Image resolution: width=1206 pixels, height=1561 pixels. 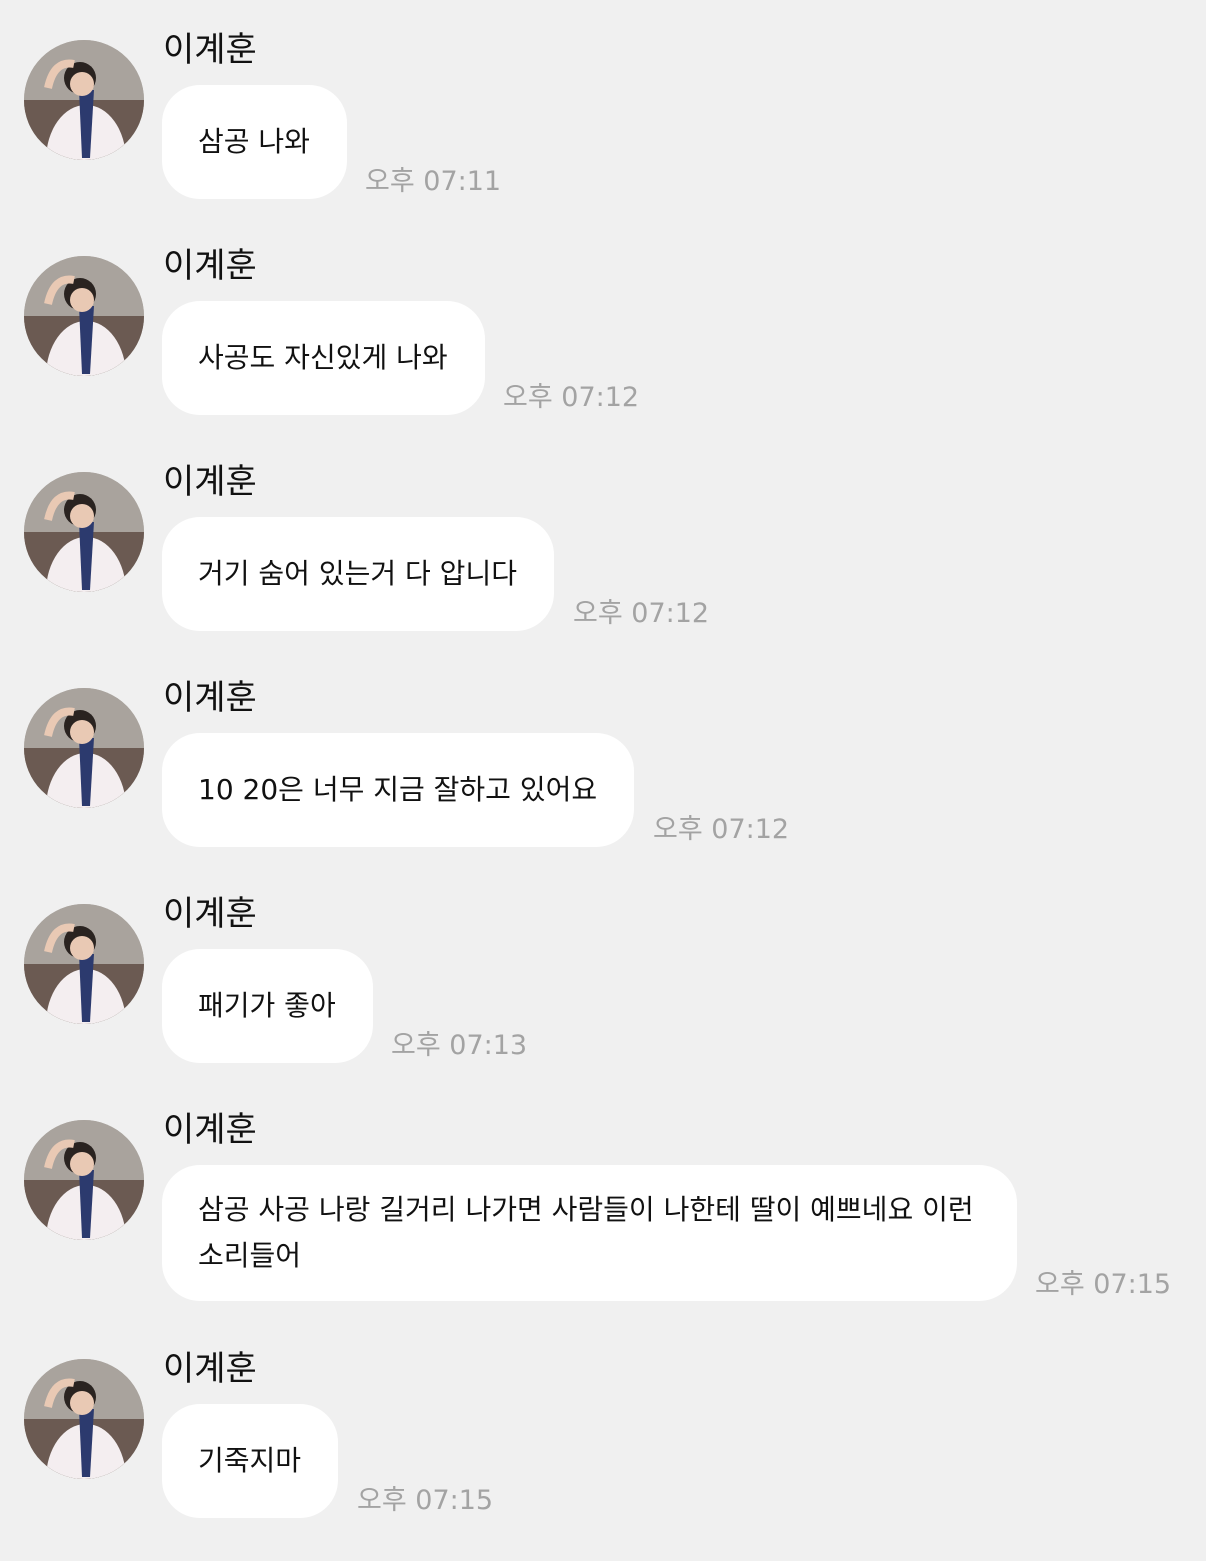 I want to click on message-row: 이계훈 사공도 자신있게 나와 오후 07:12, so click(x=603, y=331).